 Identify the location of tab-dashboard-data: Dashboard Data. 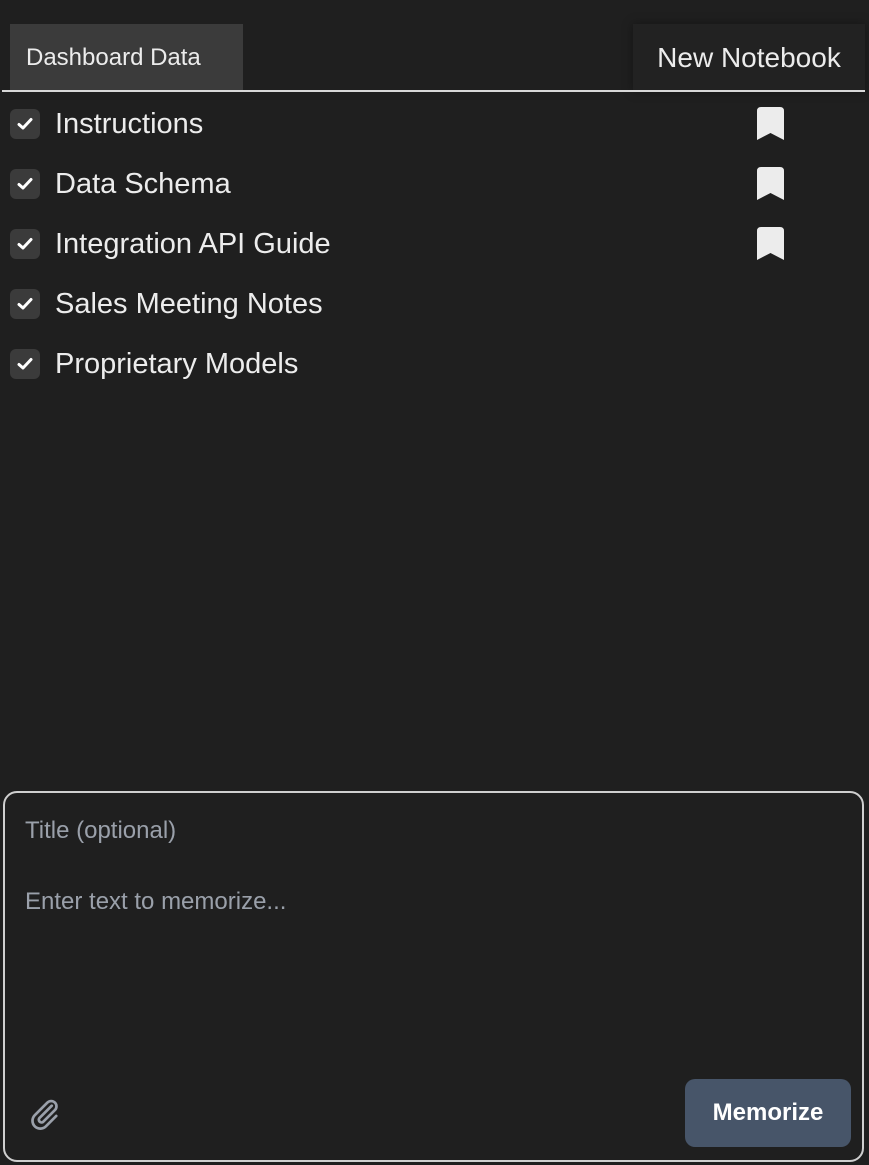
(126, 57).